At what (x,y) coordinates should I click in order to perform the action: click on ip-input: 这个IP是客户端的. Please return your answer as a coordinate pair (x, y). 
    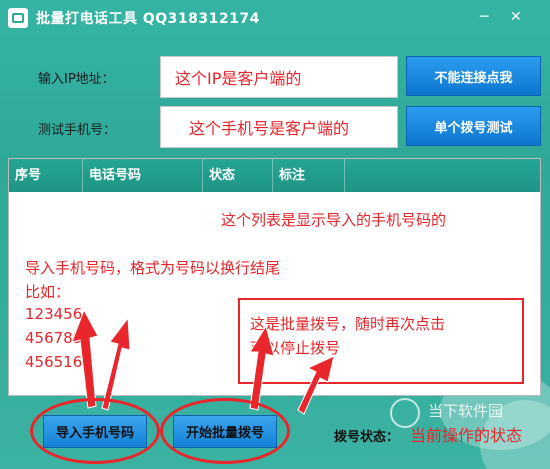
    Looking at the image, I should click on (279, 77).